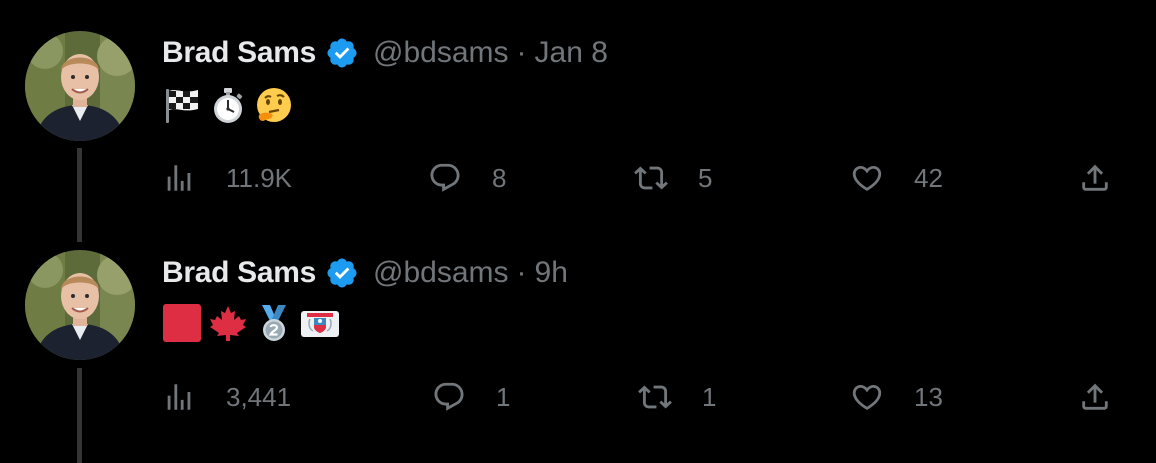 This screenshot has width=1156, height=463. I want to click on maple-leaf-icon, so click(228, 323).